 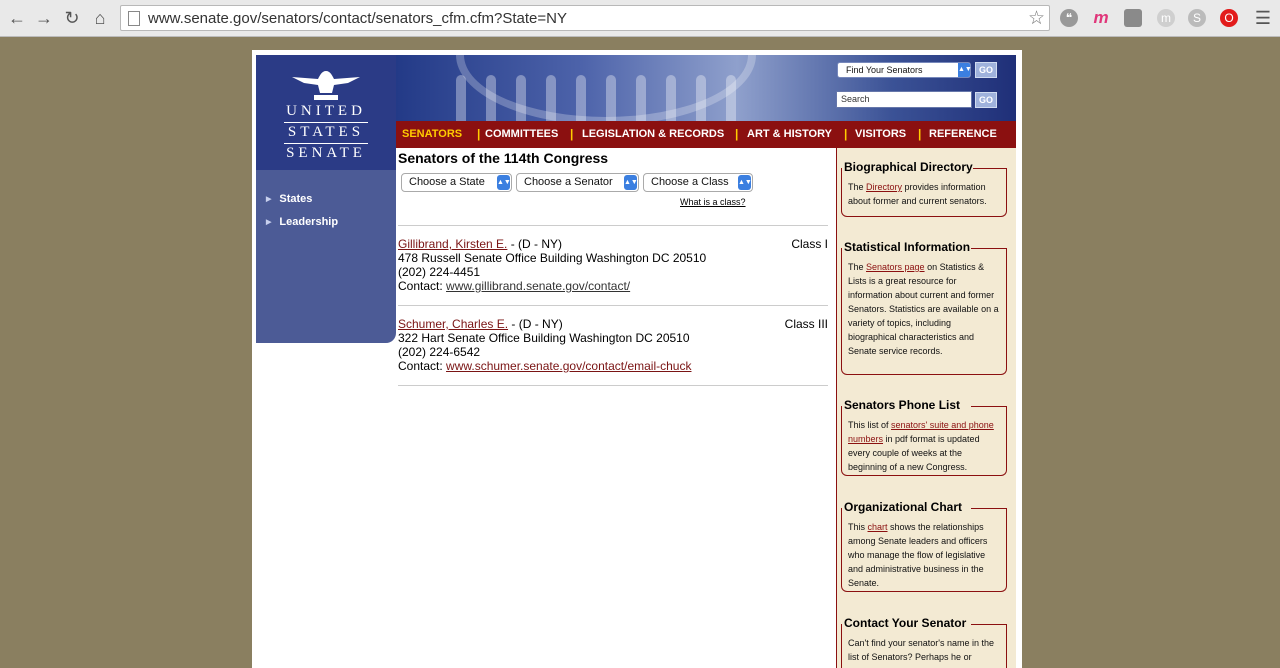 What do you see at coordinates (1101, 18) in the screenshot?
I see `m-extension-icon: m` at bounding box center [1101, 18].